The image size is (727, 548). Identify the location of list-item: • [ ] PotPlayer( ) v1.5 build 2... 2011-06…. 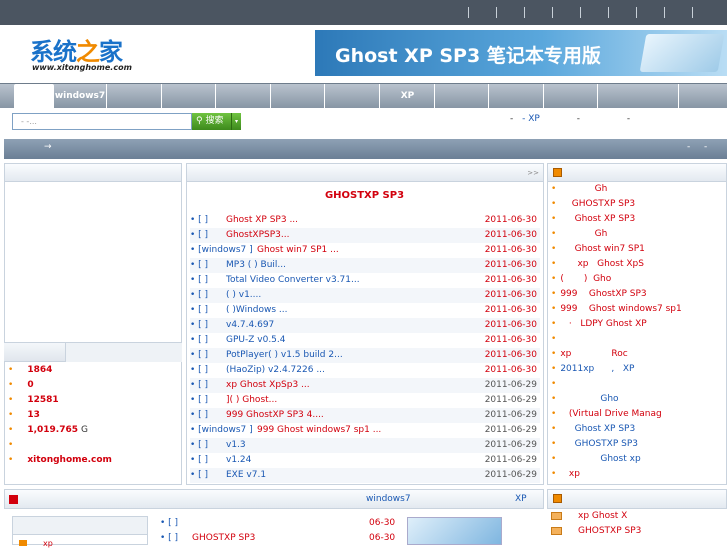
(365, 355).